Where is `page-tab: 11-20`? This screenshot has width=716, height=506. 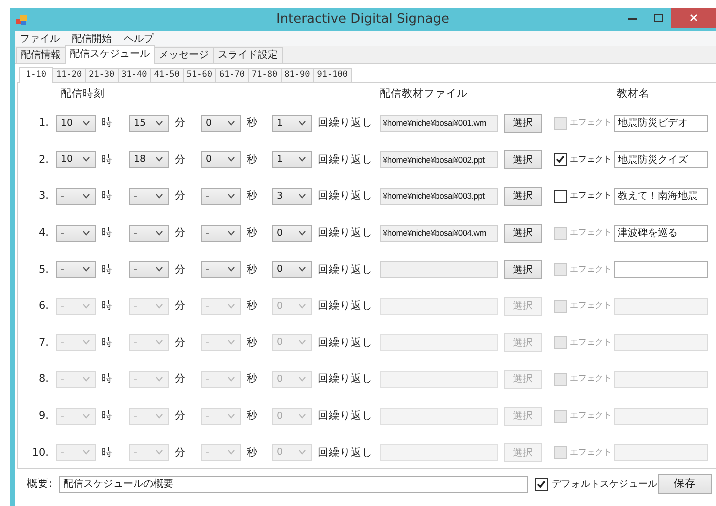
page-tab: 11-20 is located at coordinates (69, 75).